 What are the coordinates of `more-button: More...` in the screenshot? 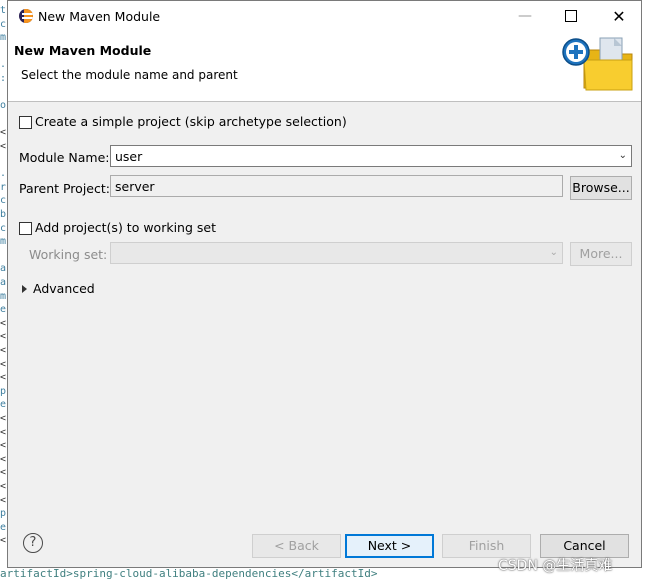 It's located at (601, 254).